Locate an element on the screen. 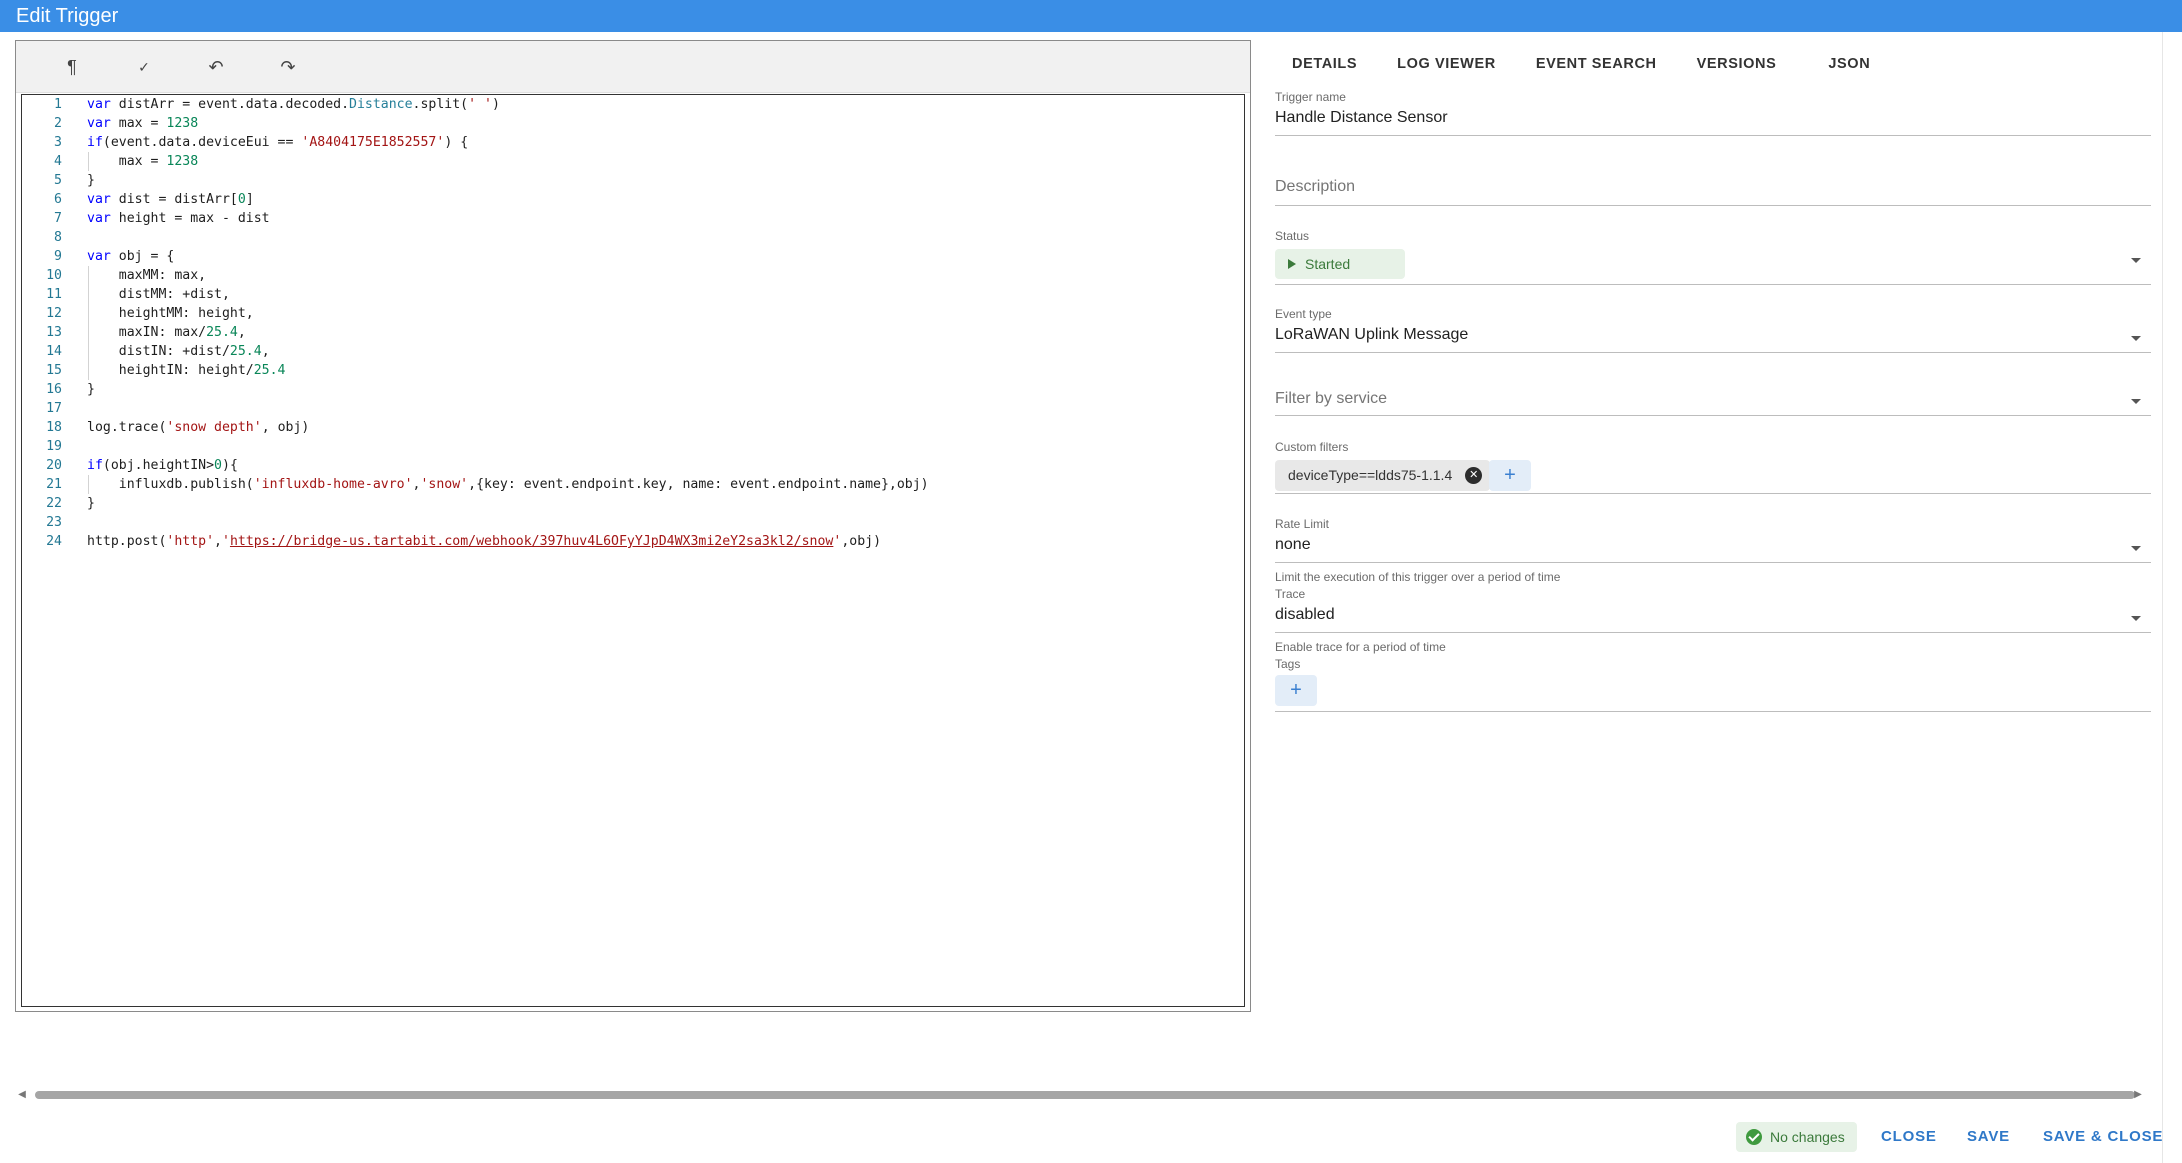  status-value: Started is located at coordinates (1328, 264).